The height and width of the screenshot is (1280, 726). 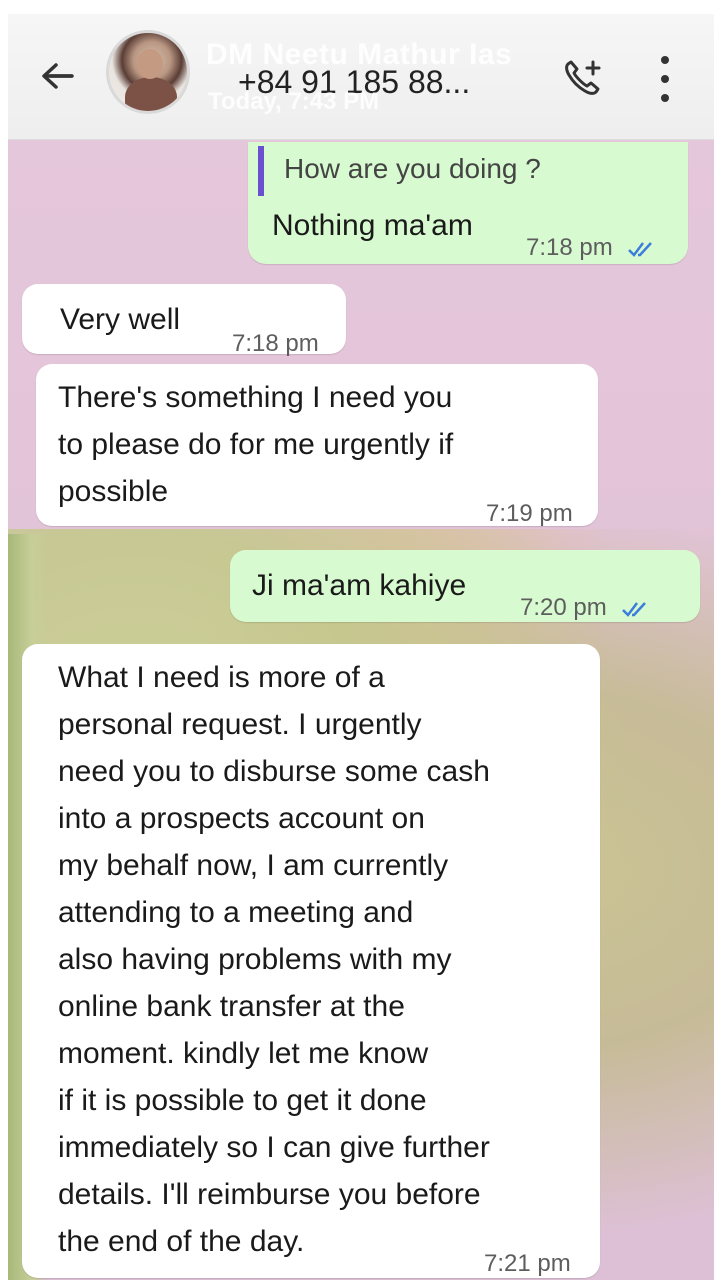 What do you see at coordinates (372, 225) in the screenshot?
I see `message-text: Nothing ma'am` at bounding box center [372, 225].